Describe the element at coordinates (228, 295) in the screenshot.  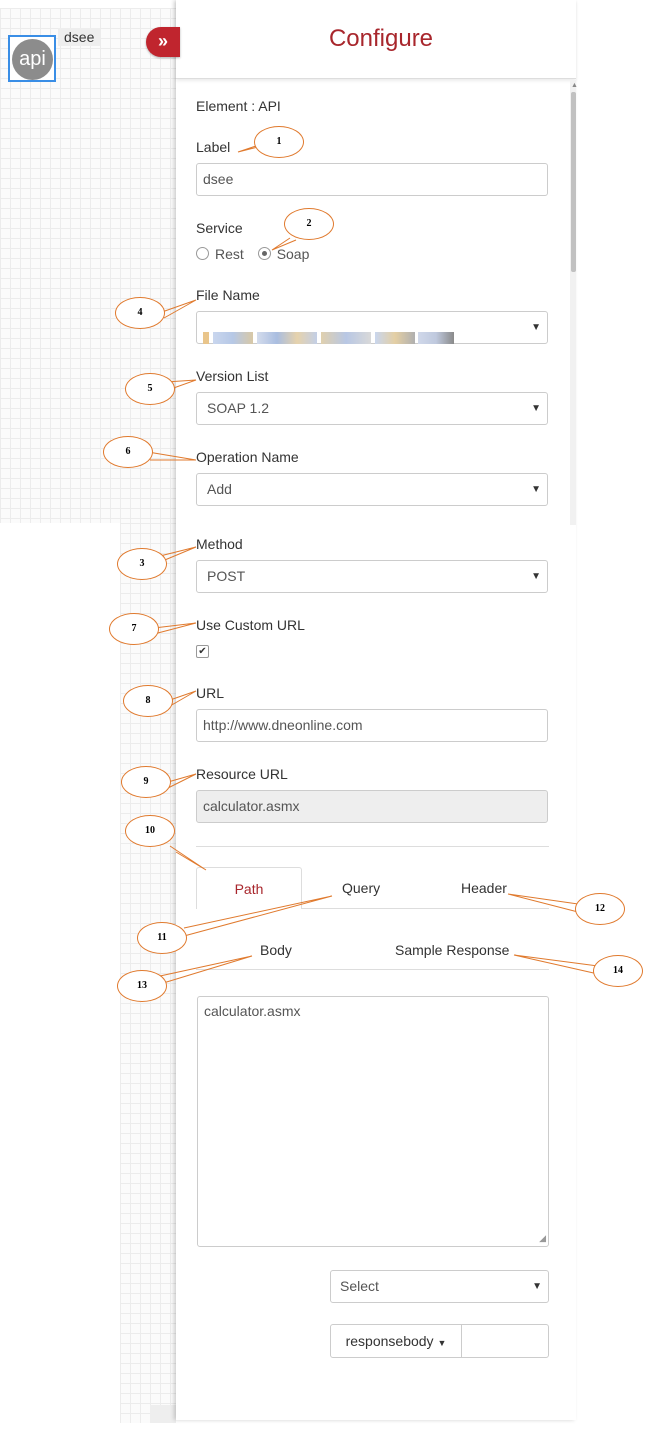
I see `file-name-label: File Name` at that location.